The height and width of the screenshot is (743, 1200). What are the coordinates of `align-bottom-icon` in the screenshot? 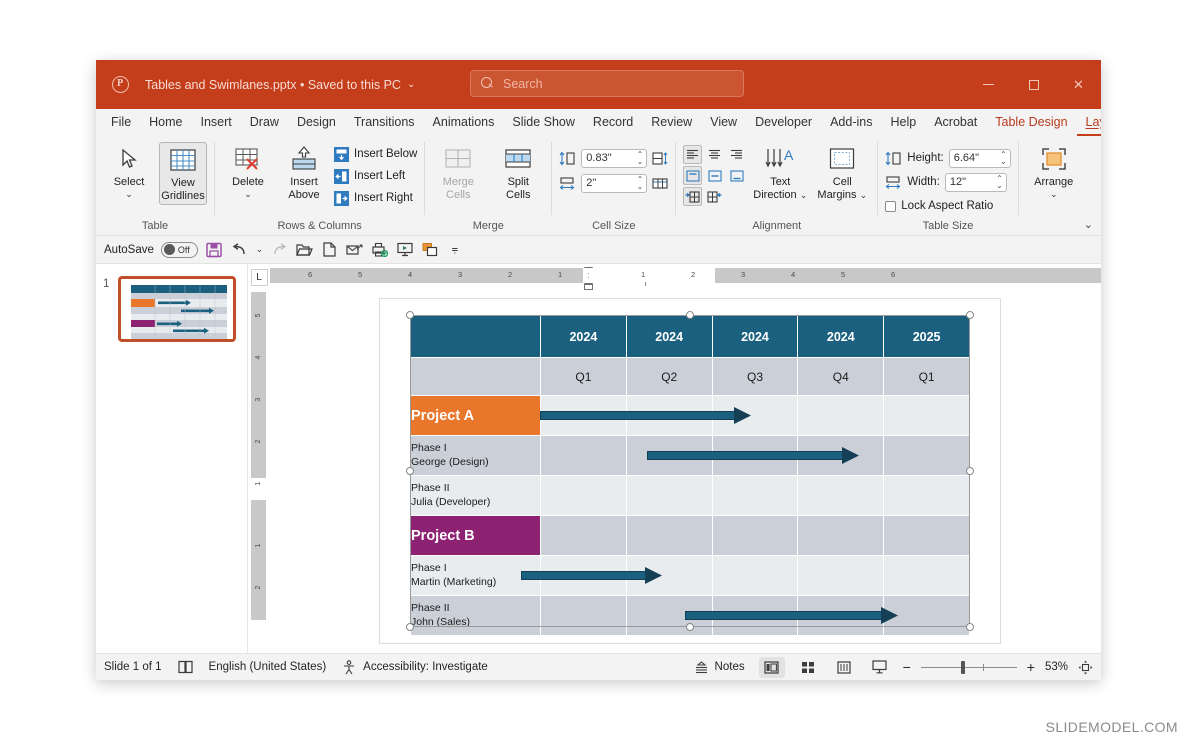 It's located at (736, 175).